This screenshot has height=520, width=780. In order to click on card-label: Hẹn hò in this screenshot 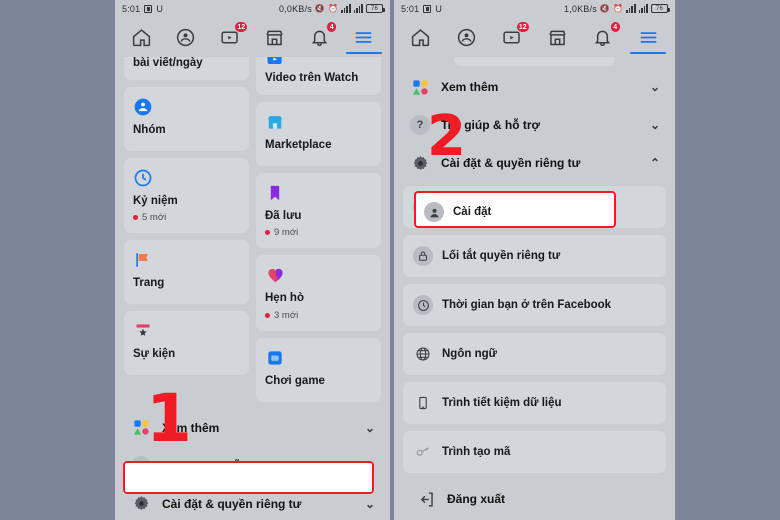, I will do `click(284, 298)`.